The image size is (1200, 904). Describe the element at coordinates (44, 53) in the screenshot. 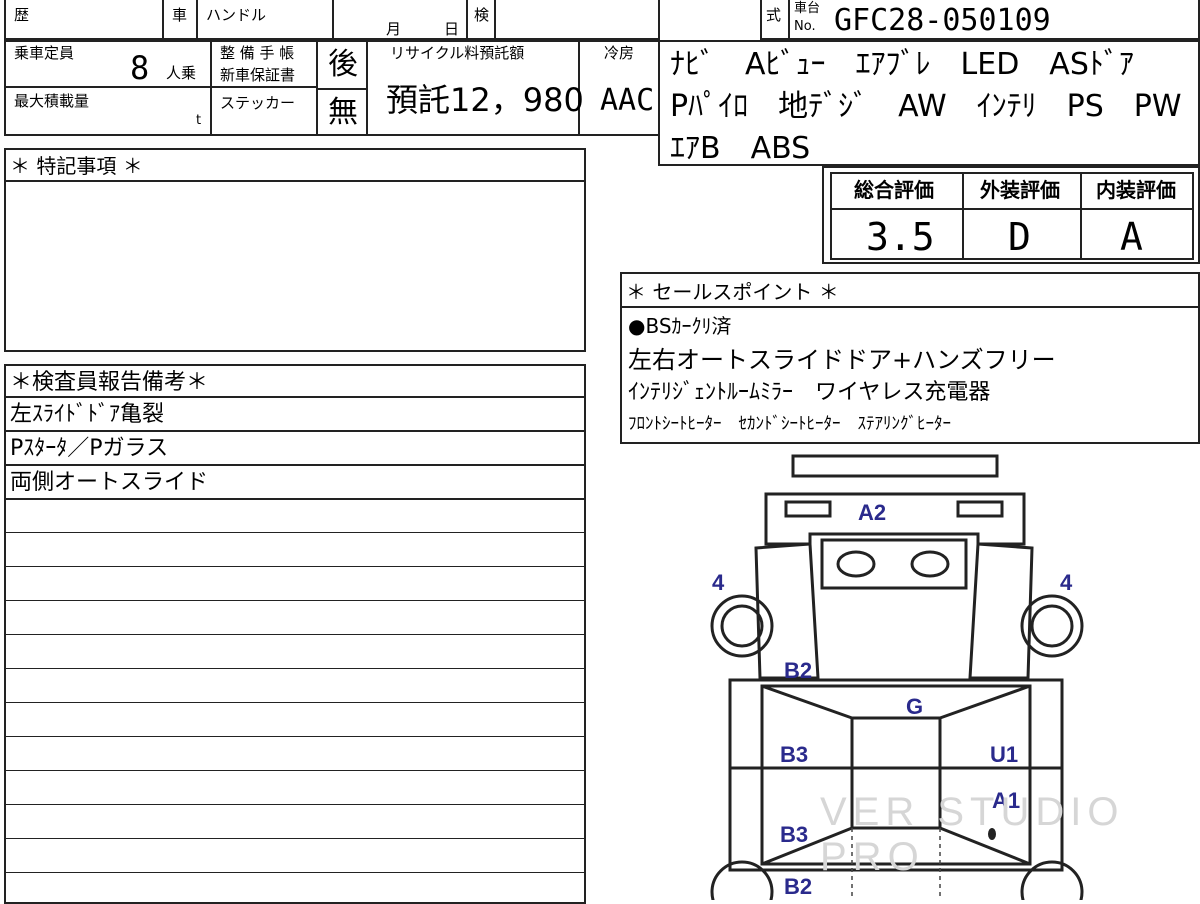

I see `capacity-label: 乗車定員` at that location.